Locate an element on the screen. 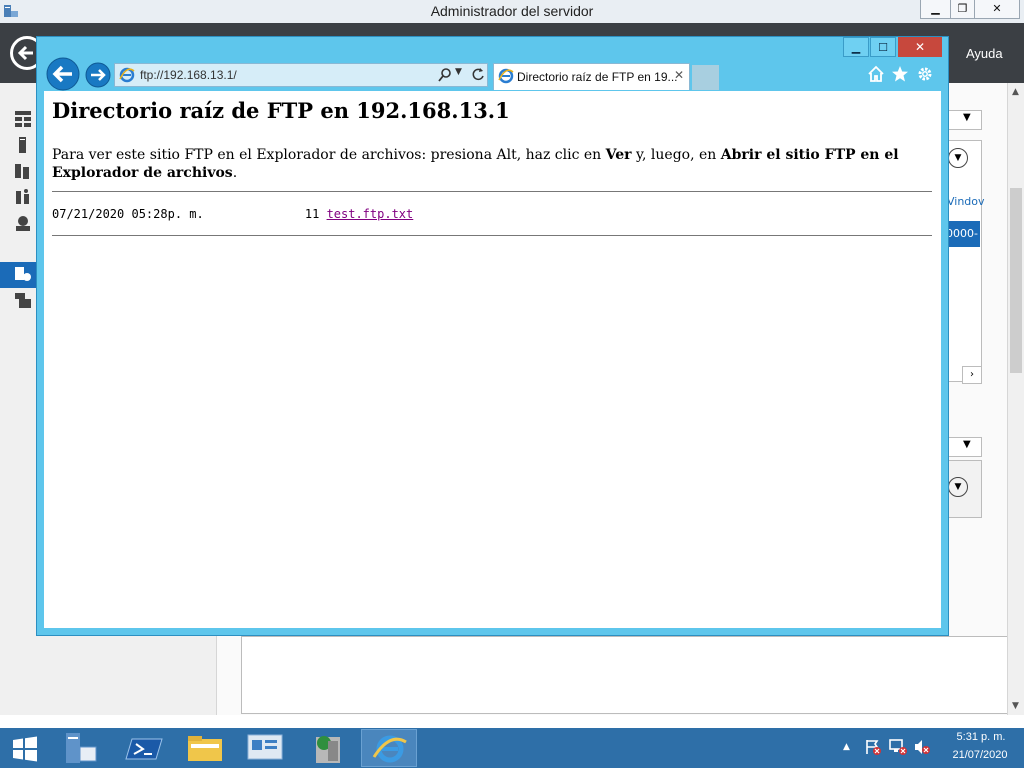 This screenshot has width=1024, height=772. sm-minimize-button: ▁ is located at coordinates (935, 9).